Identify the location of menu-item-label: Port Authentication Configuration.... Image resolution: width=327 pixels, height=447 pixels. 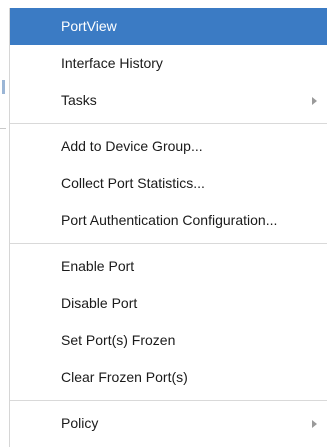
(169, 220).